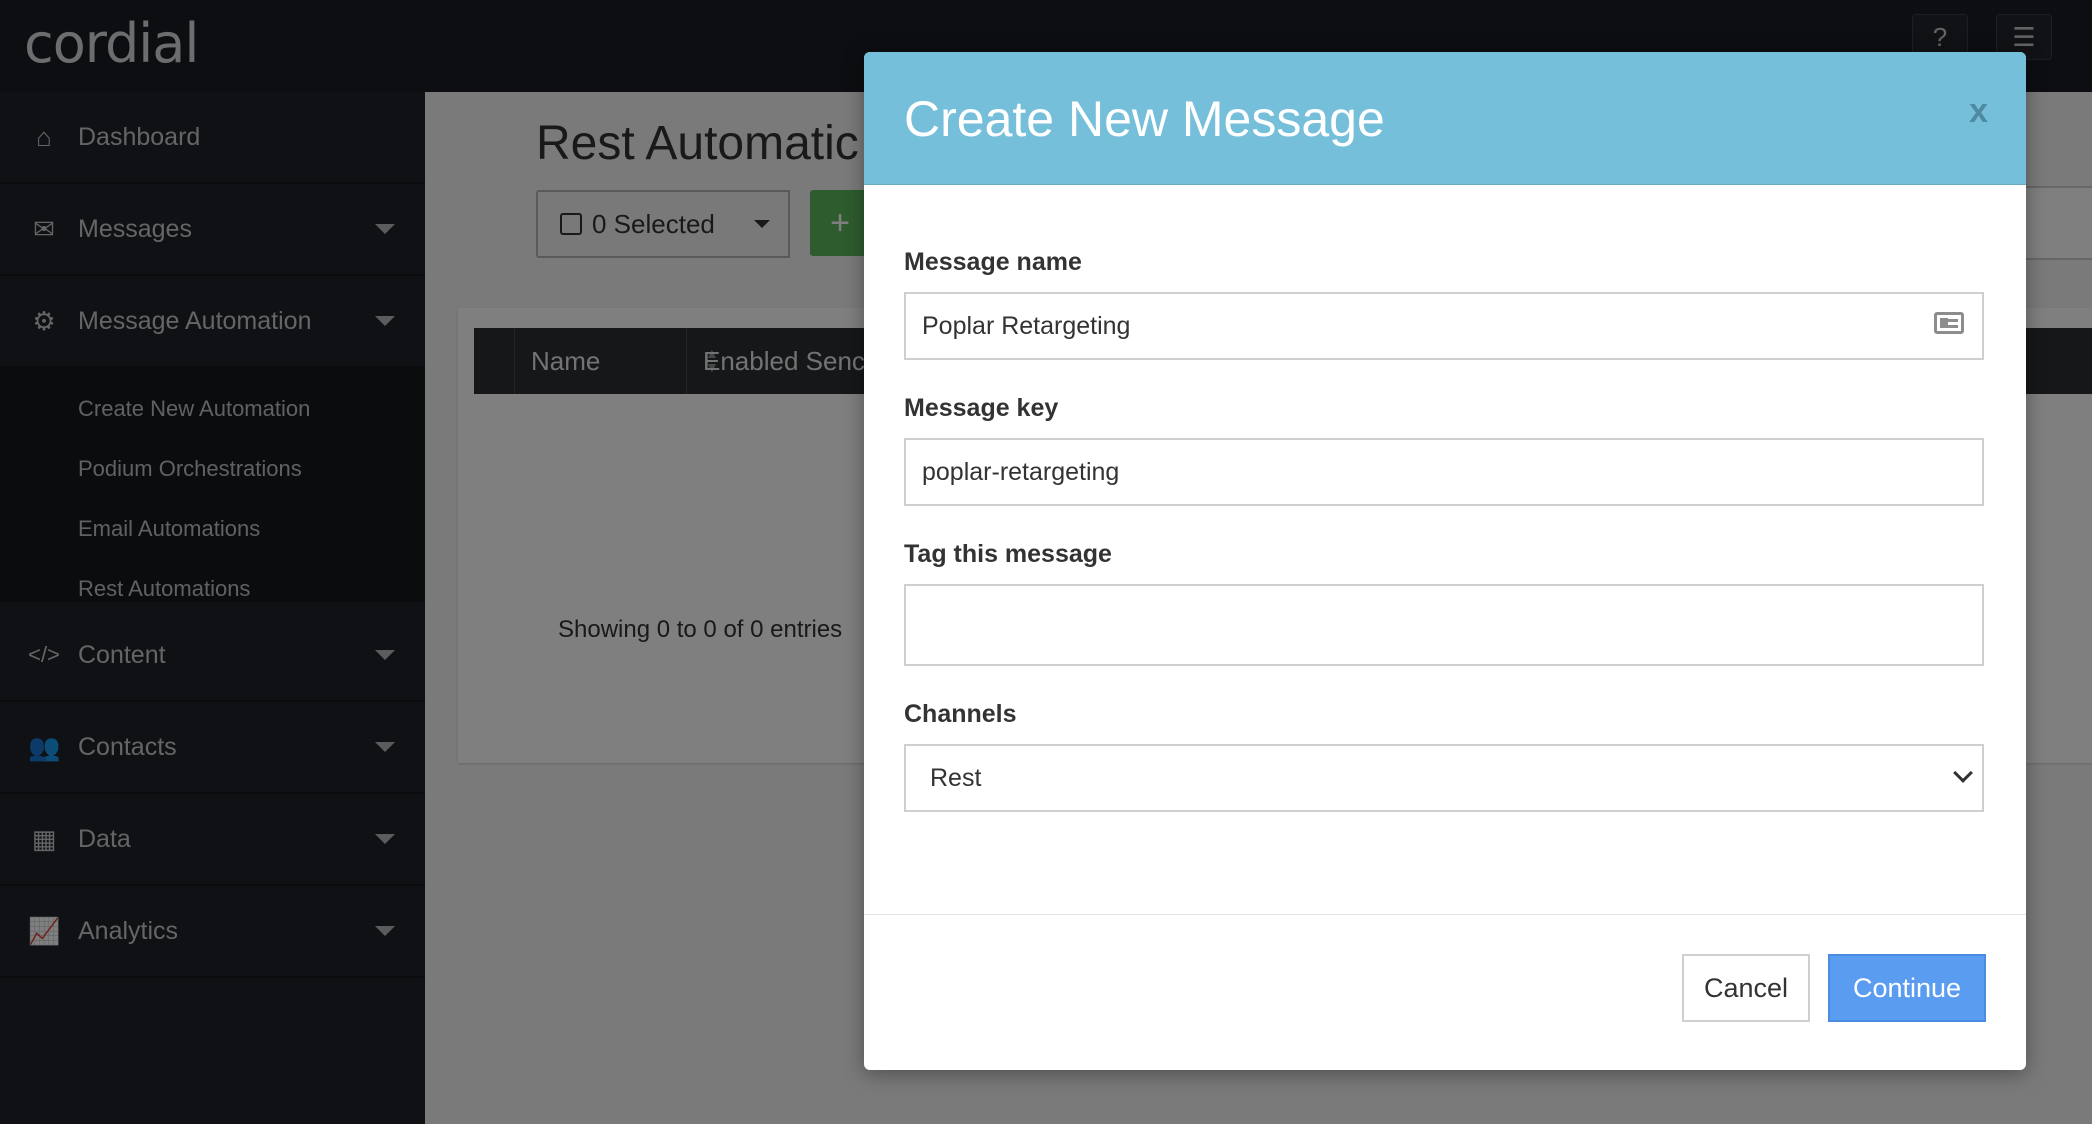 This screenshot has height=1124, width=2092. Describe the element at coordinates (1444, 472) in the screenshot. I see `message-key-input: poplar-retargeting` at that location.